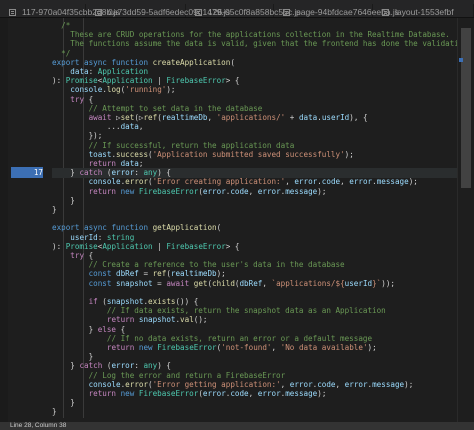 This screenshot has width=474, height=430. Describe the element at coordinates (123, 71) in the screenshot. I see `code-token: Application` at that location.